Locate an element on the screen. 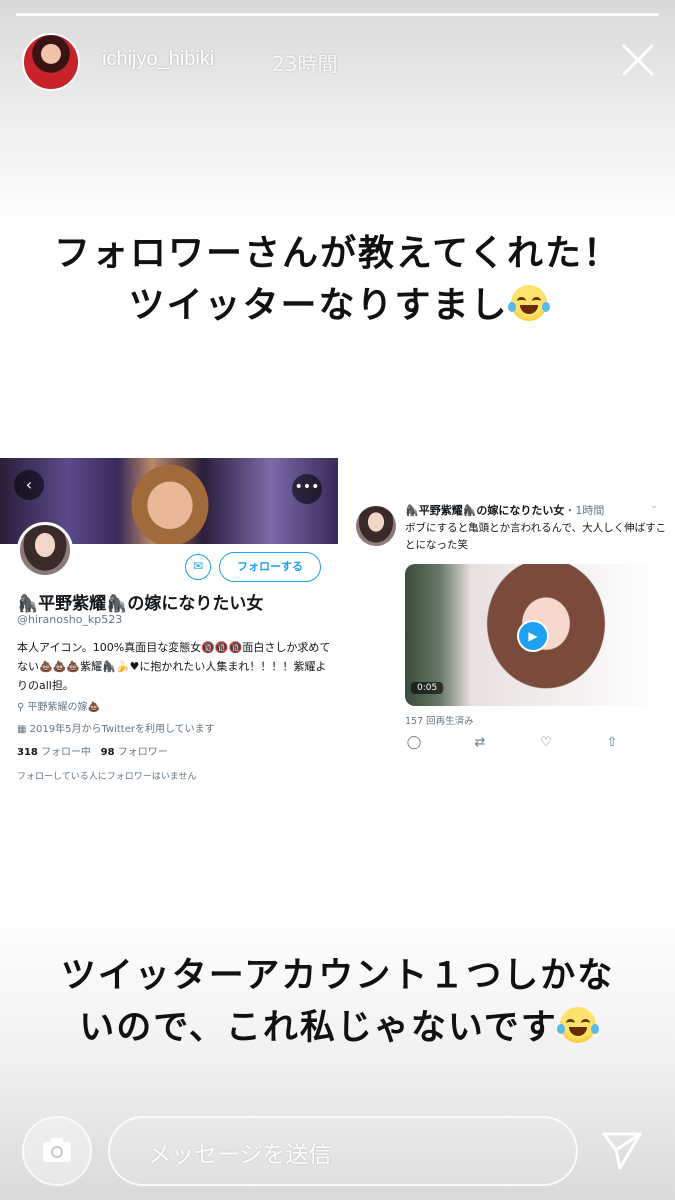 Image resolution: width=675 pixels, height=1200 pixels. send-button is located at coordinates (622, 1150).